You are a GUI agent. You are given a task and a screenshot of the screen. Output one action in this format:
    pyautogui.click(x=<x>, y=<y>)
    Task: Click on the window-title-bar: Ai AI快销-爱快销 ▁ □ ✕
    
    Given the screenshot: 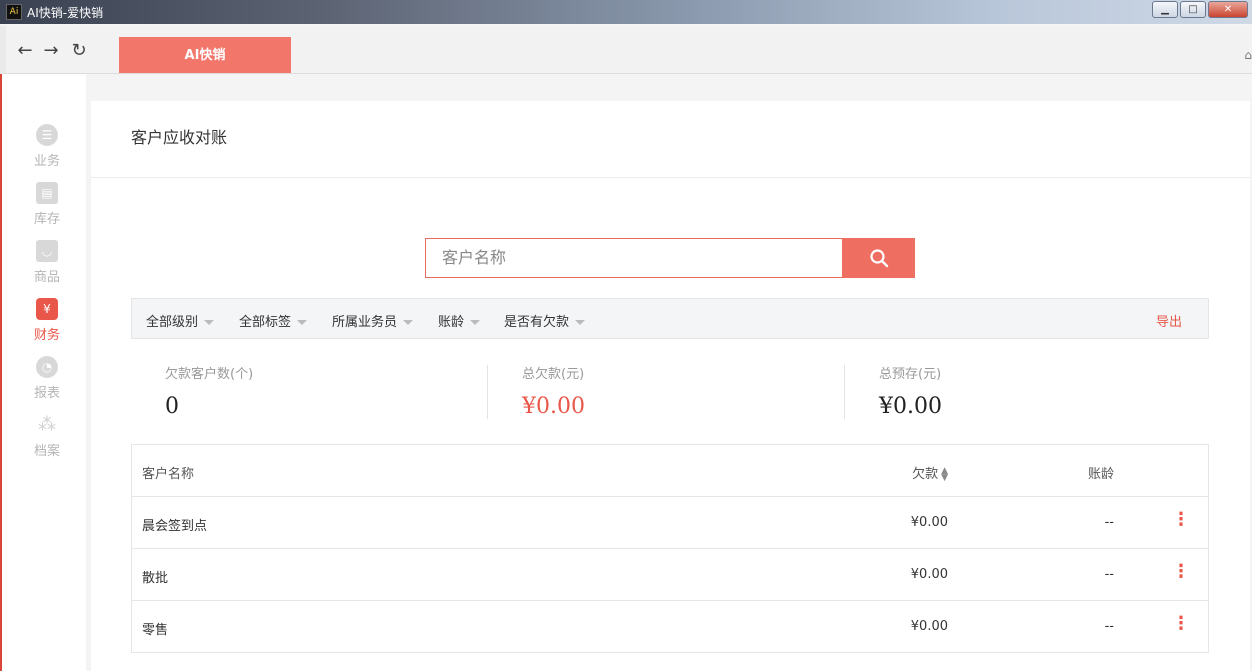 What is the action you would take?
    pyautogui.click(x=626, y=12)
    